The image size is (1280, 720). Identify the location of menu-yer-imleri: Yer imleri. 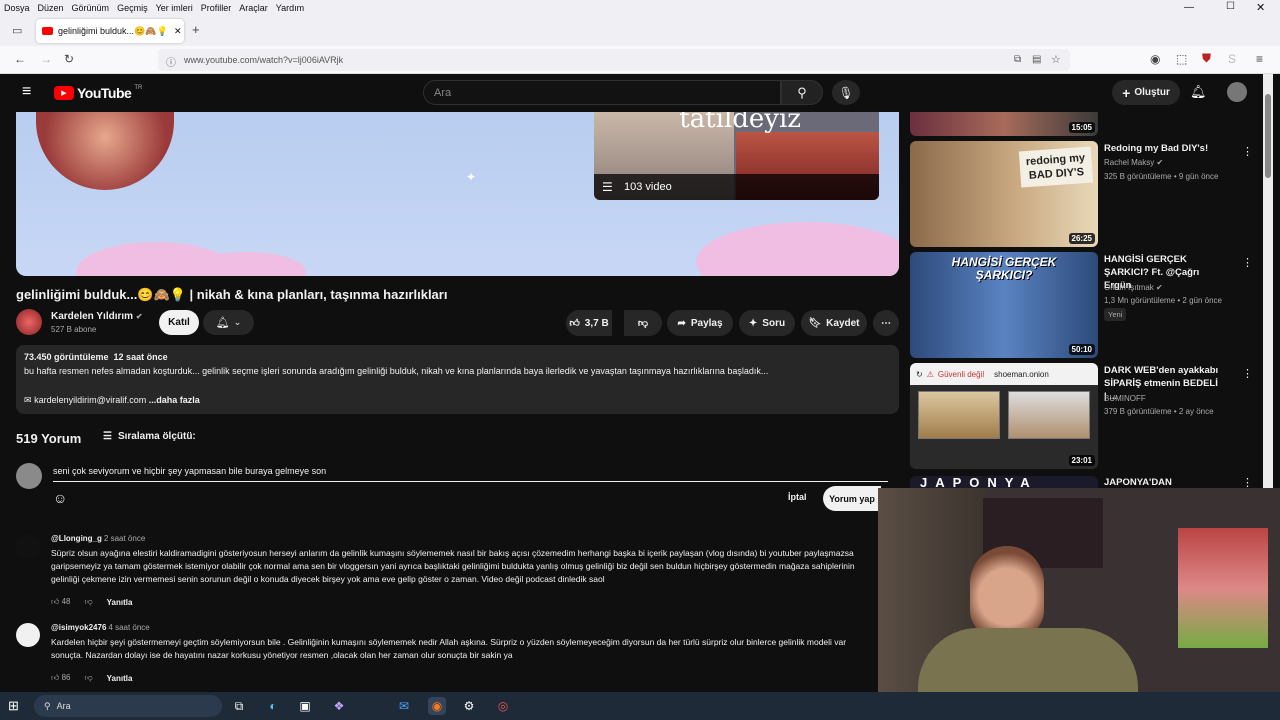
(174, 8).